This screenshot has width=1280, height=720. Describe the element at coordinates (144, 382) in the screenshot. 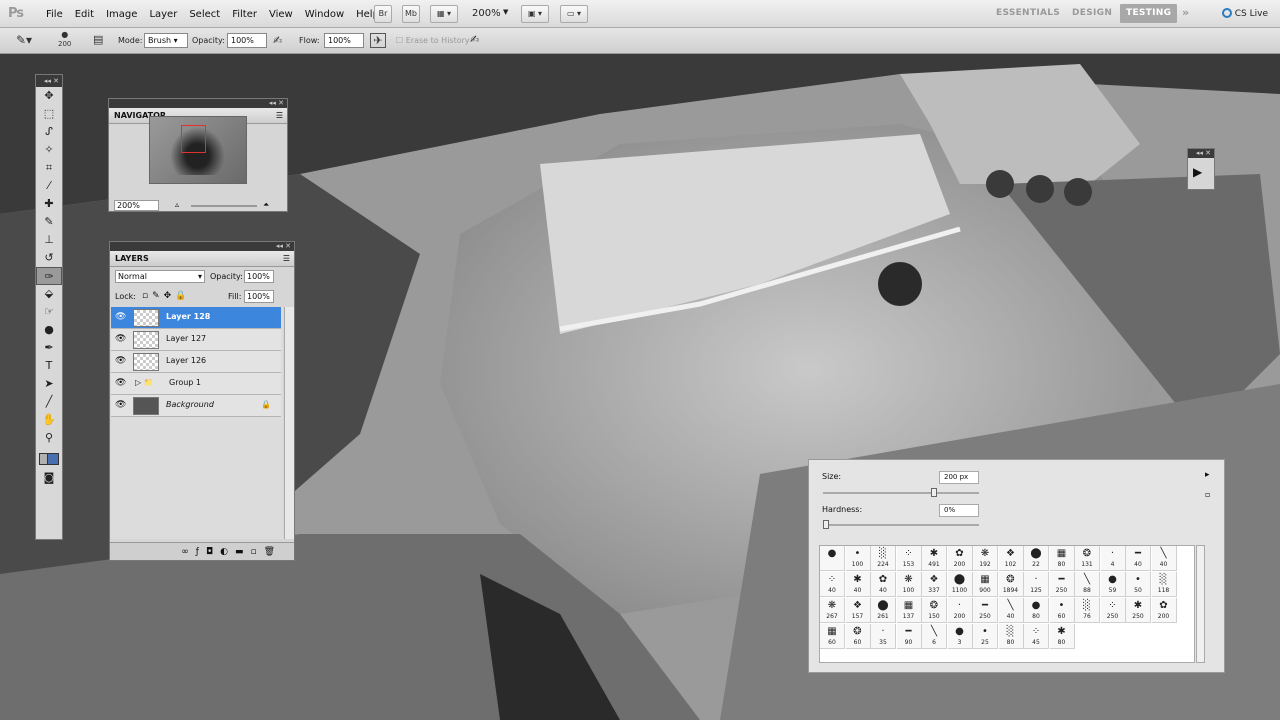

I see `group-expand-icon: ▷ 📁` at that location.